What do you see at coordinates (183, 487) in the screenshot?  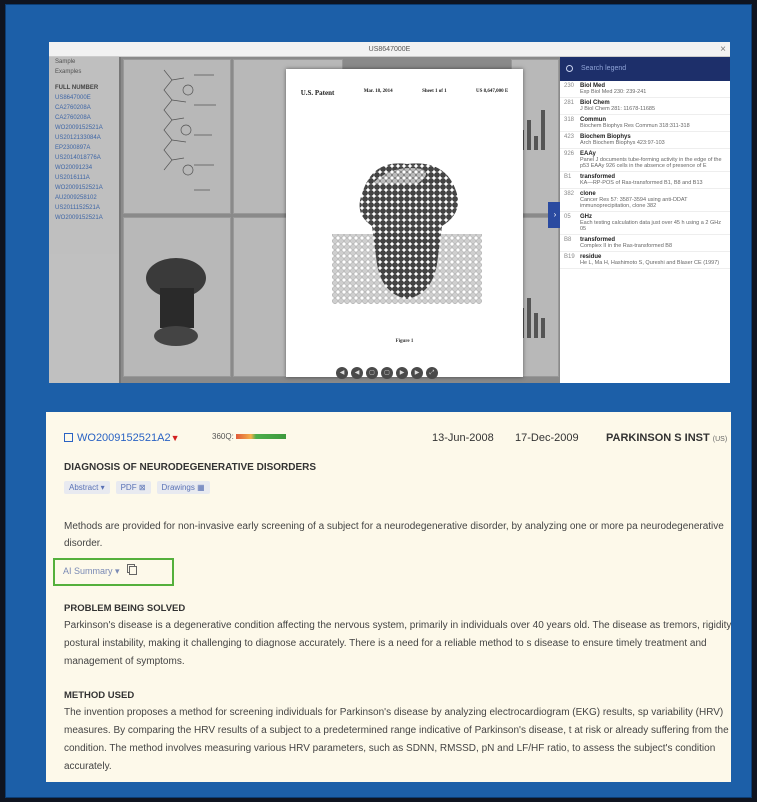 I see `drawings-button: Drawings ▦` at bounding box center [183, 487].